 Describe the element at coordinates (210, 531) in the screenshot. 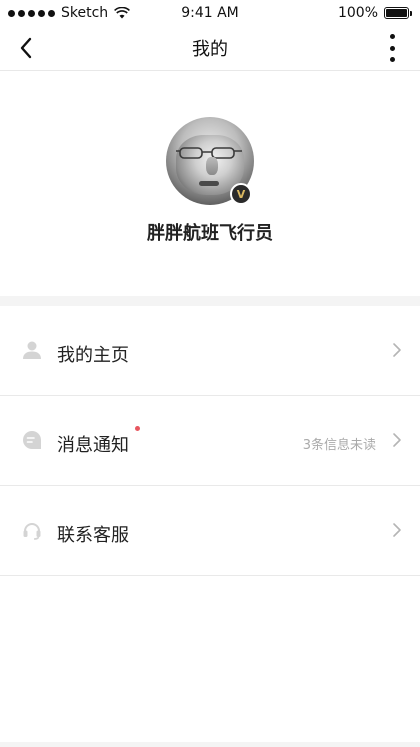

I see `menu-item-customer-service: 联系客服` at that location.